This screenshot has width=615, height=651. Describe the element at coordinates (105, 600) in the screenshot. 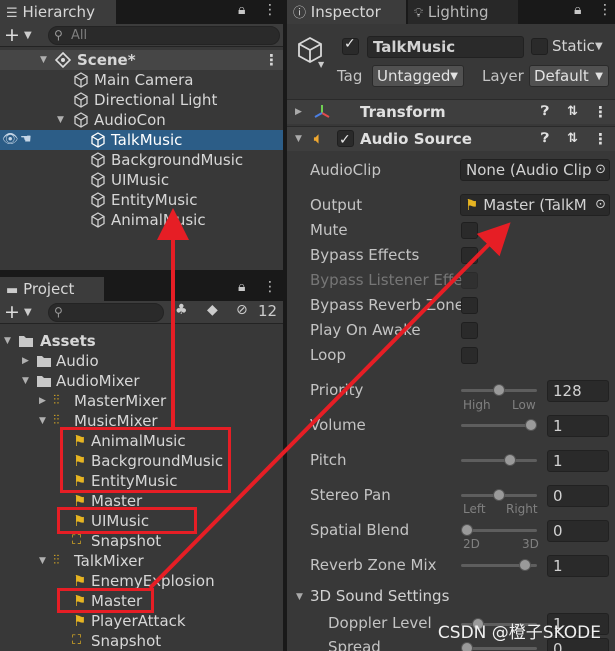

I see `annotation-box-master` at that location.